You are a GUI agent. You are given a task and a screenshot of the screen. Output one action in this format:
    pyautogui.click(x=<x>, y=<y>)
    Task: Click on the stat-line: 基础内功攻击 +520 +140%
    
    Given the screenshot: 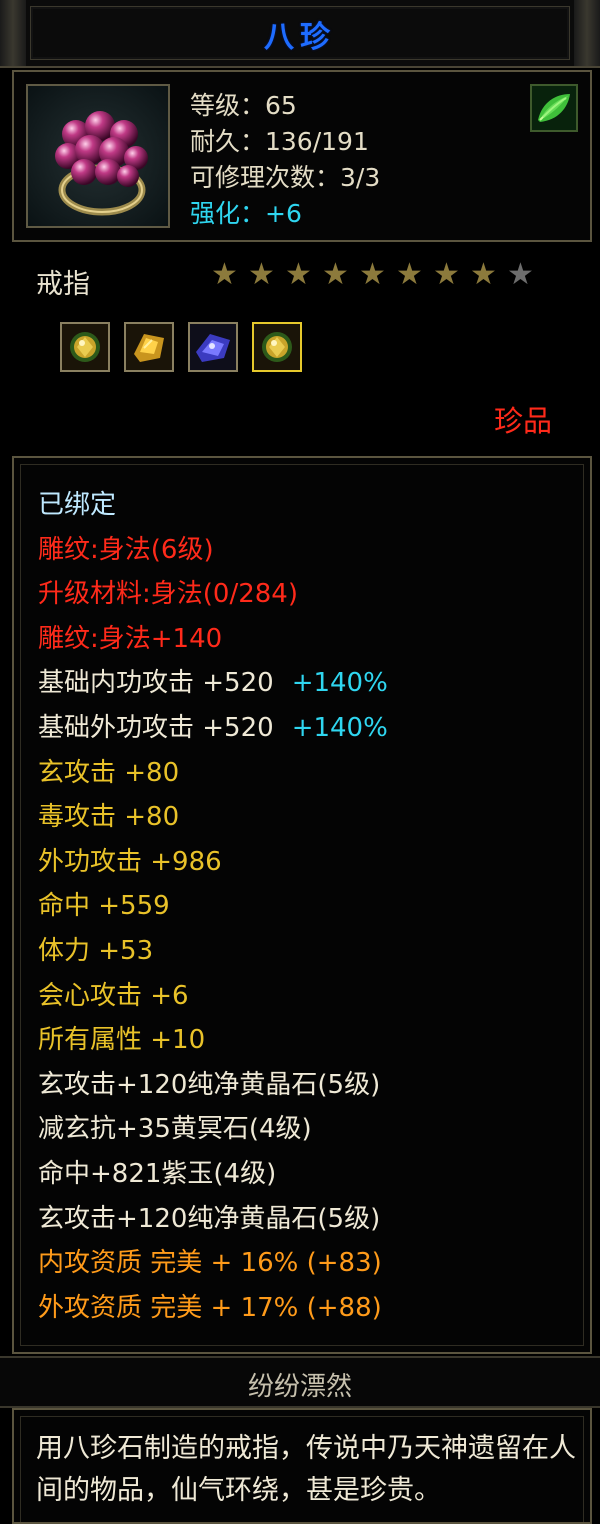 What is the action you would take?
    pyautogui.click(x=213, y=680)
    